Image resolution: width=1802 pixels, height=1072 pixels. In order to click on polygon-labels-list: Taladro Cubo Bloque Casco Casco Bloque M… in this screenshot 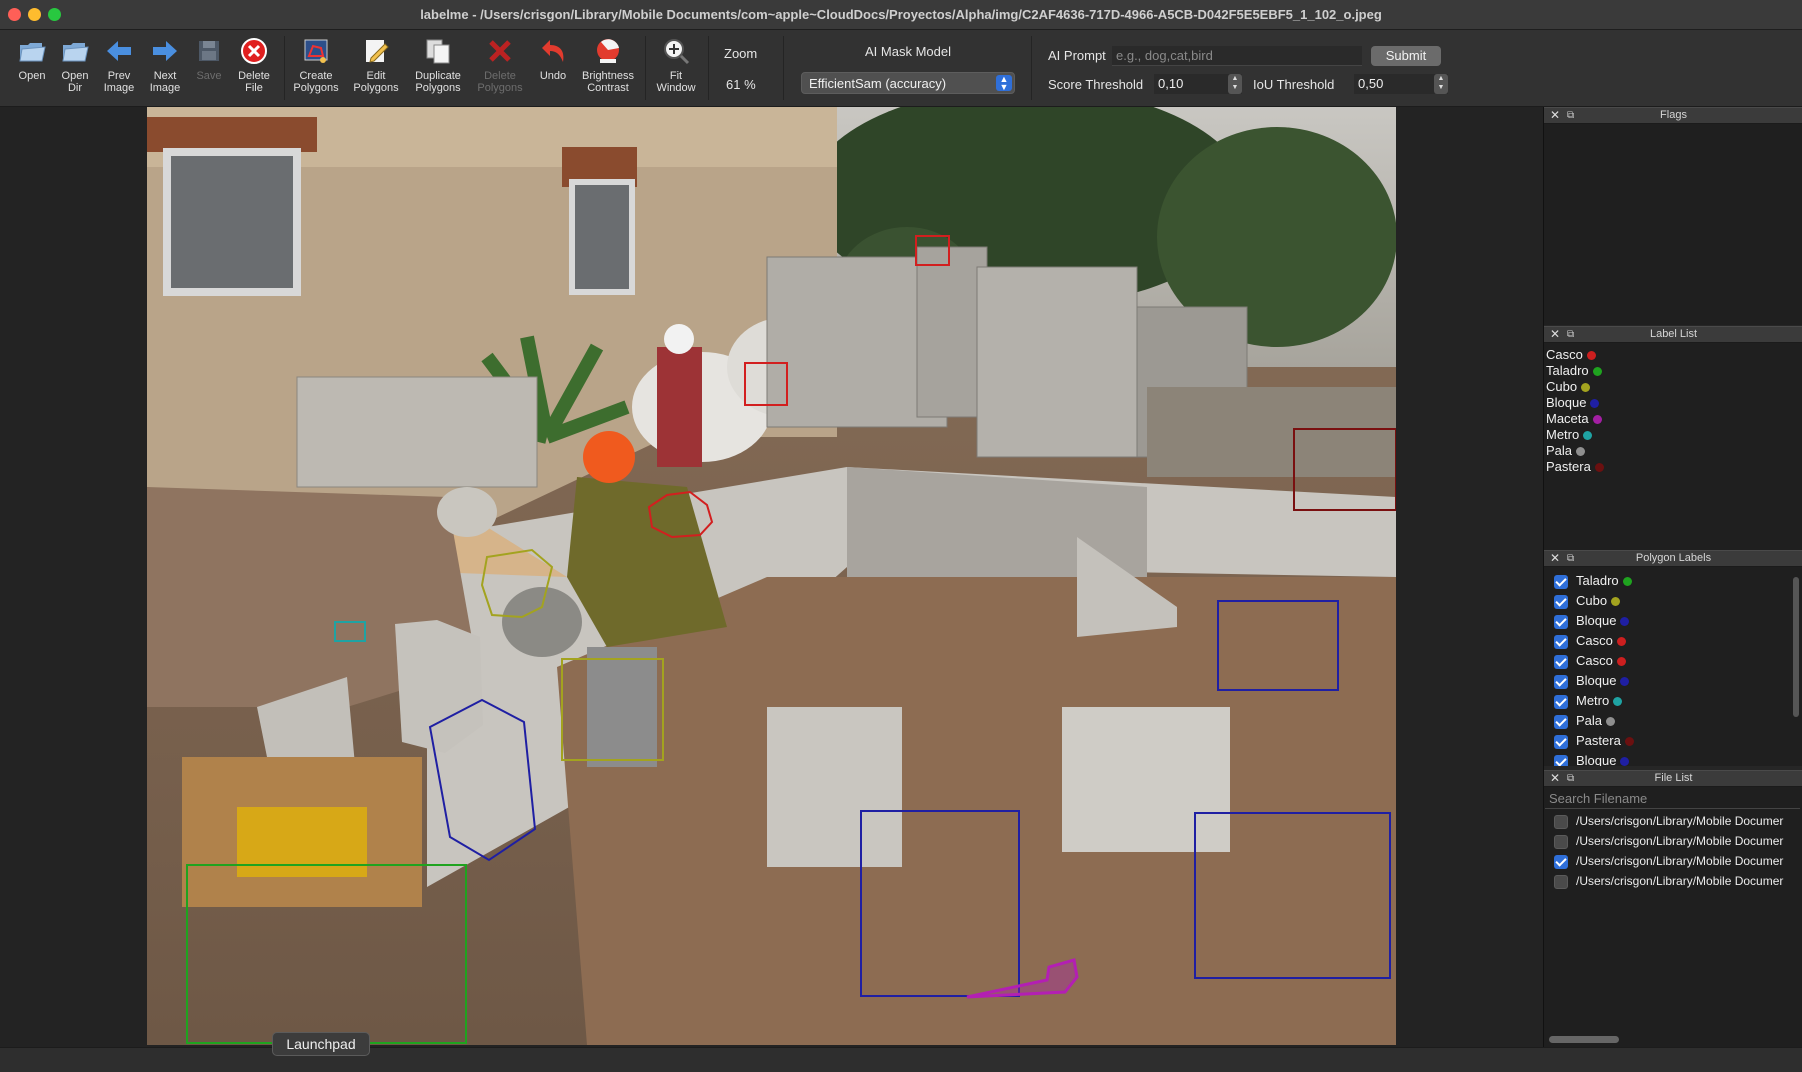, I will do `click(1673, 666)`.